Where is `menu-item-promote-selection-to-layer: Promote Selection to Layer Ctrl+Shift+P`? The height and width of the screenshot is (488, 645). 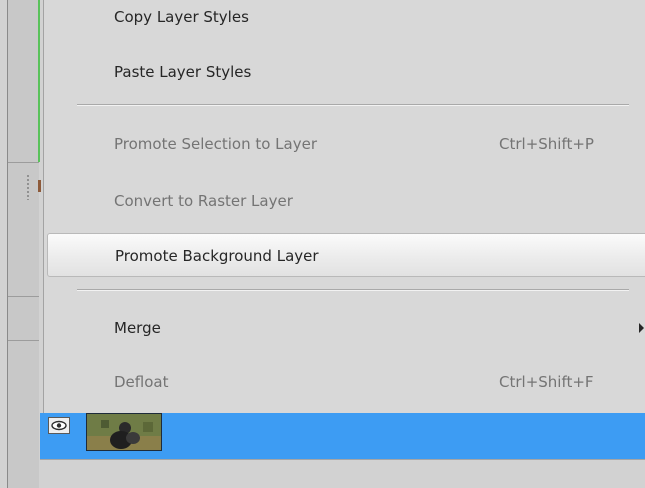 menu-item-promote-selection-to-layer: Promote Selection to Layer Ctrl+Shift+P is located at coordinates (344, 144).